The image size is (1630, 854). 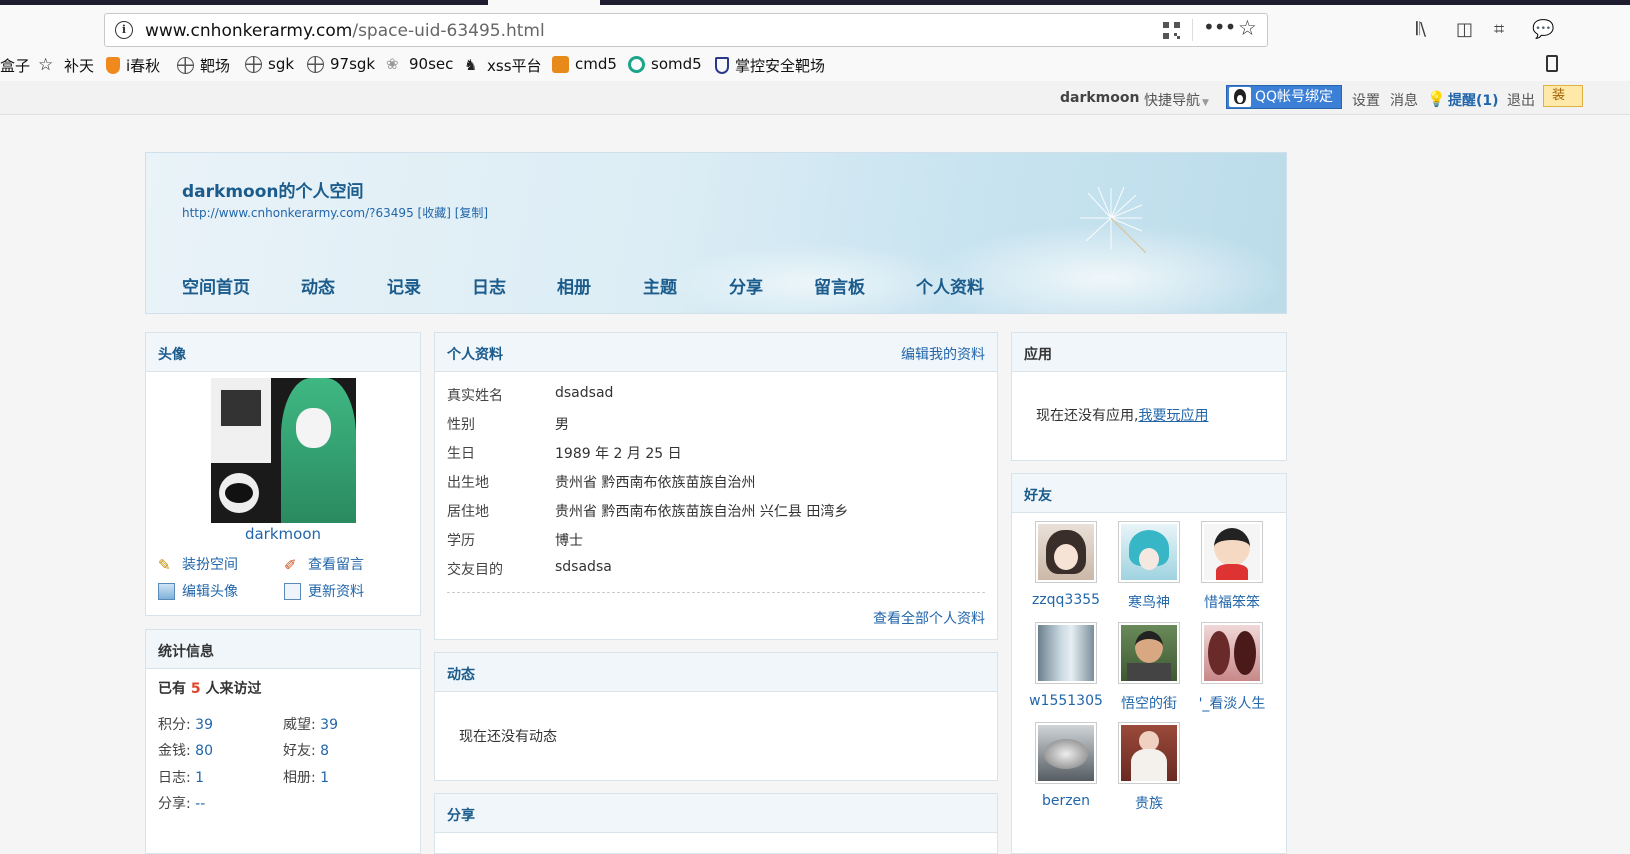 I want to click on feather-icon: ❀, so click(x=392, y=63).